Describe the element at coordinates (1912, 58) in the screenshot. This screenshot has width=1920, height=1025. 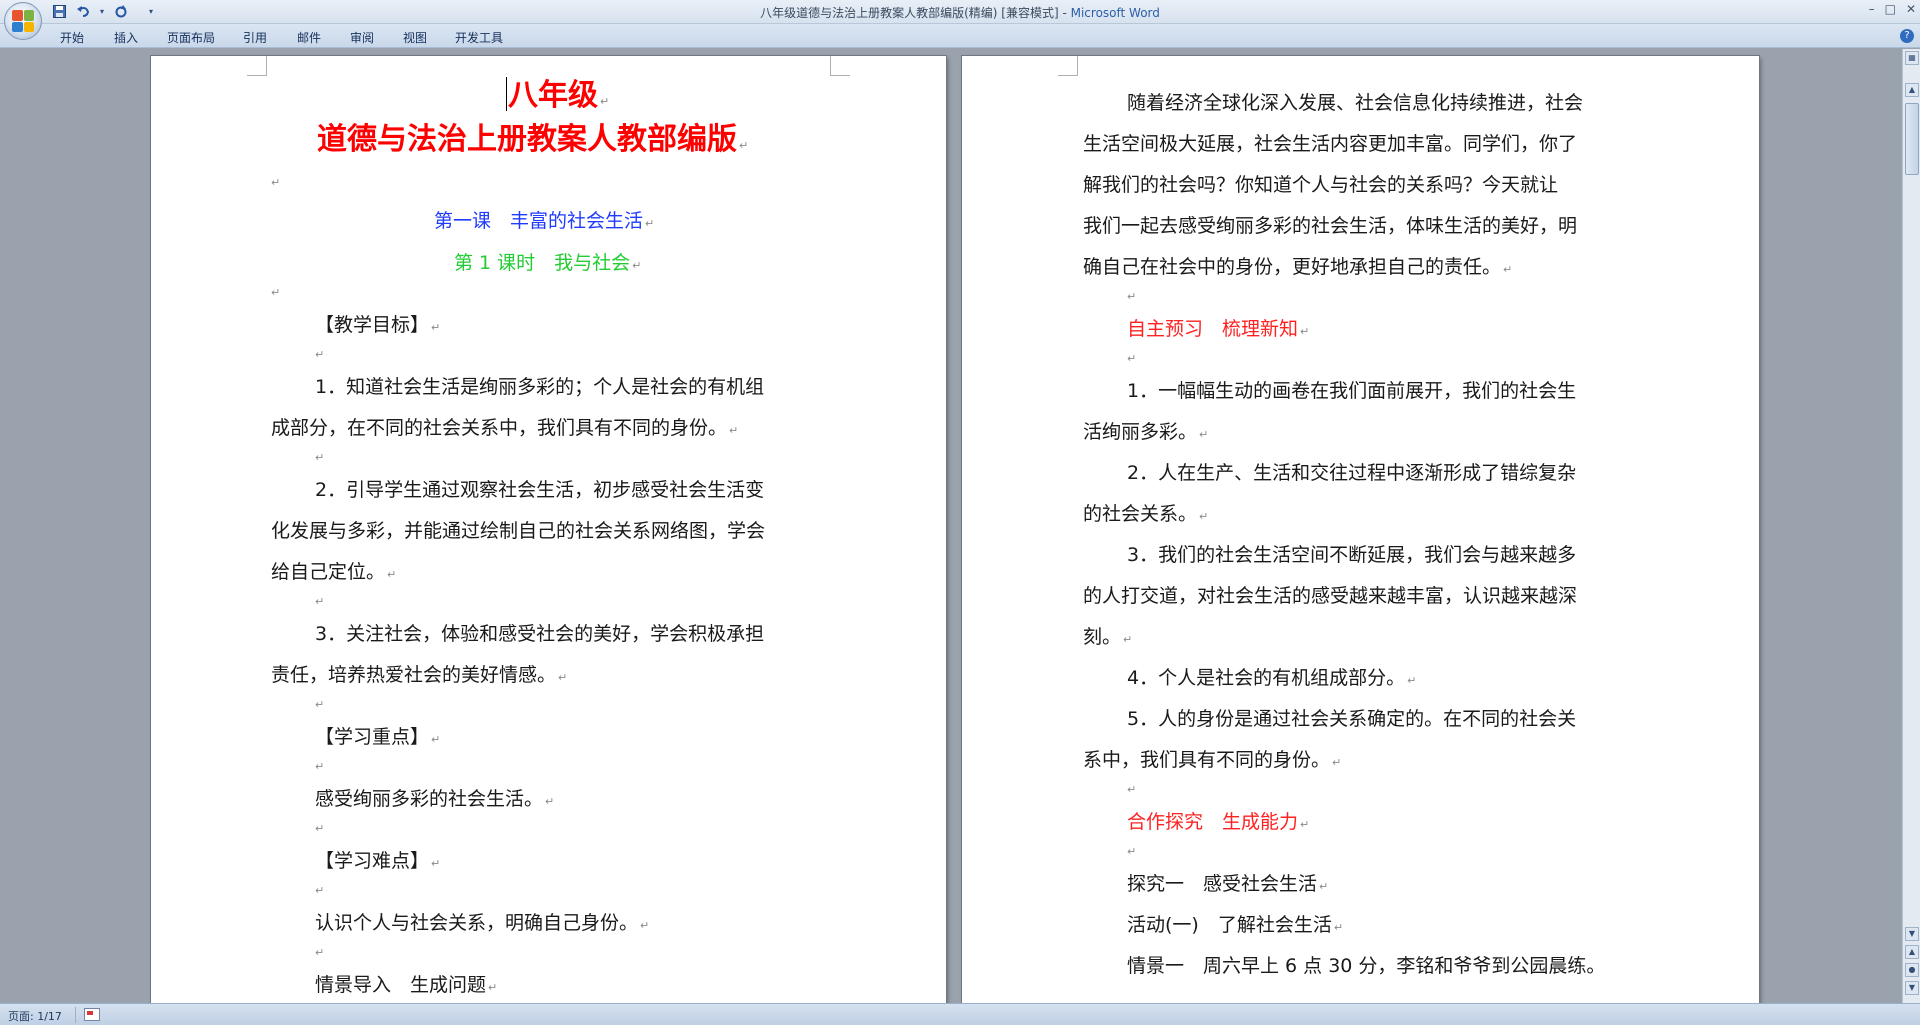
I see `ruler-toggle-icon: ▦` at that location.